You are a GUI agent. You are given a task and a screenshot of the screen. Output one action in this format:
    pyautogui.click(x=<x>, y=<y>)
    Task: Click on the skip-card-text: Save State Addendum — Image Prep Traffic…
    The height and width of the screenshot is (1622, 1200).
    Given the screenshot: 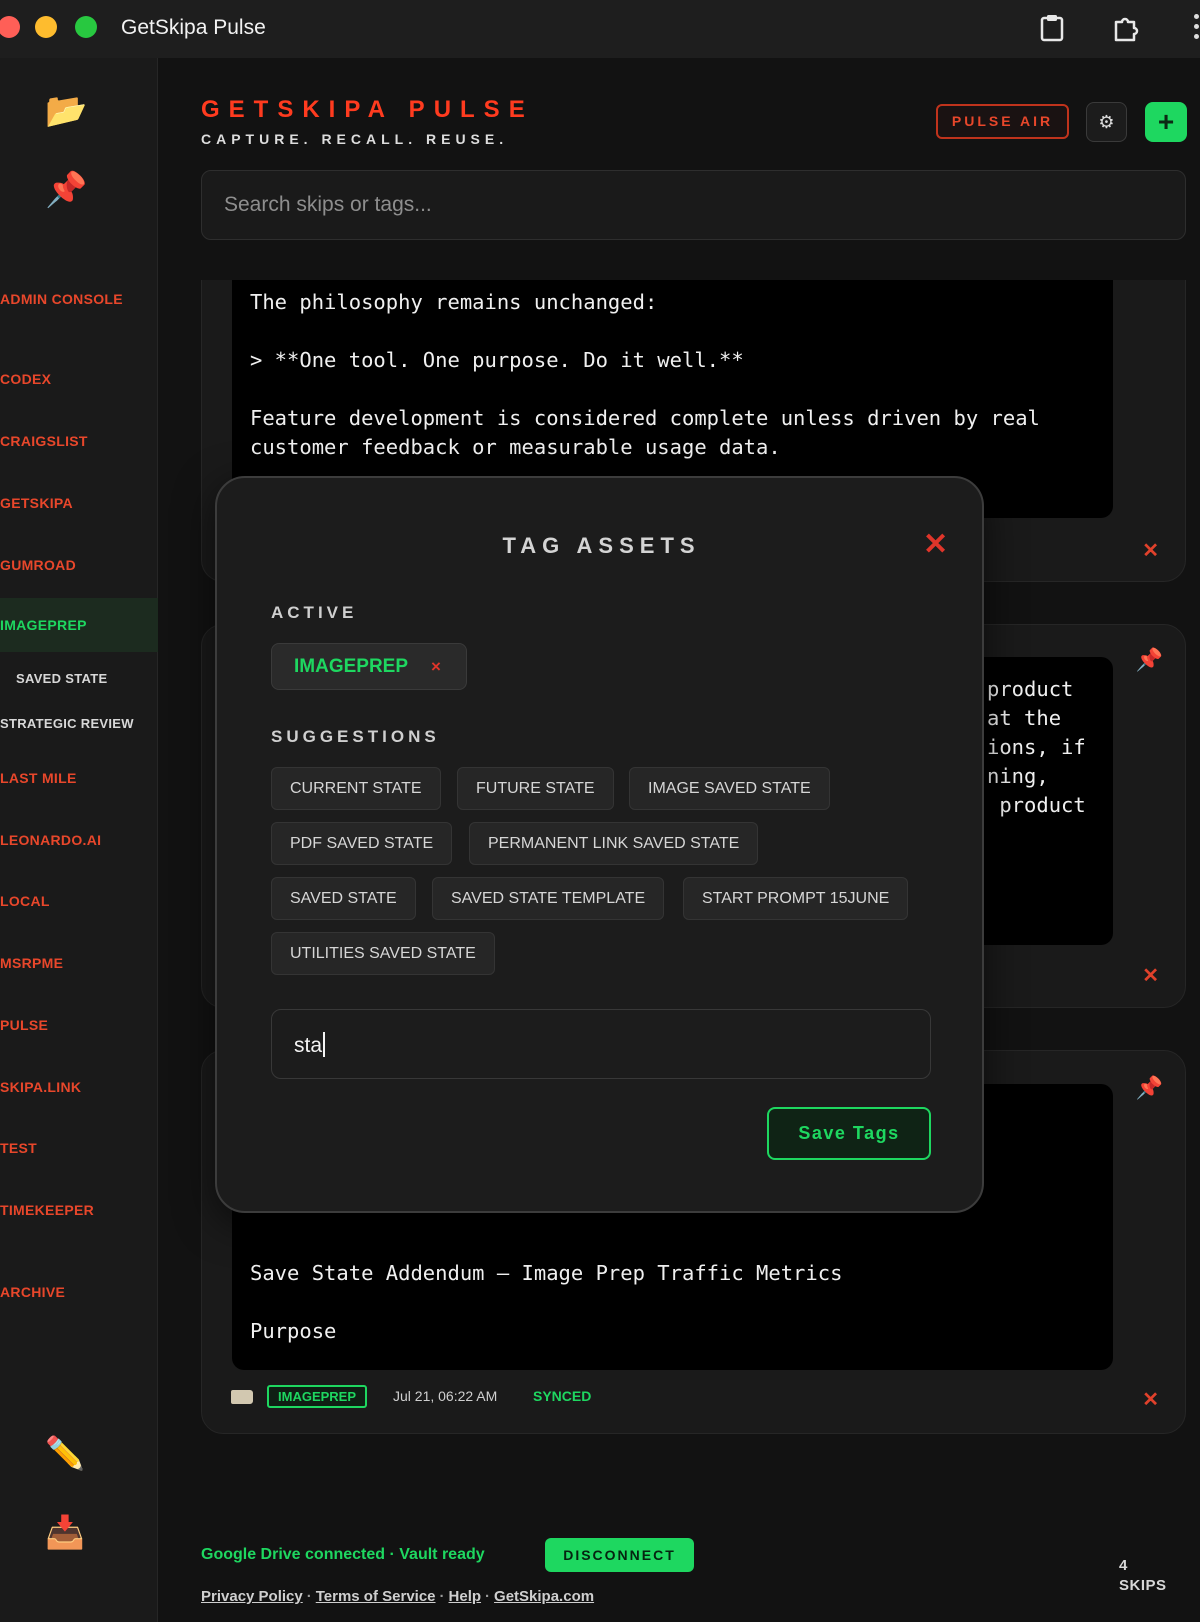 What is the action you would take?
    pyautogui.click(x=546, y=1302)
    